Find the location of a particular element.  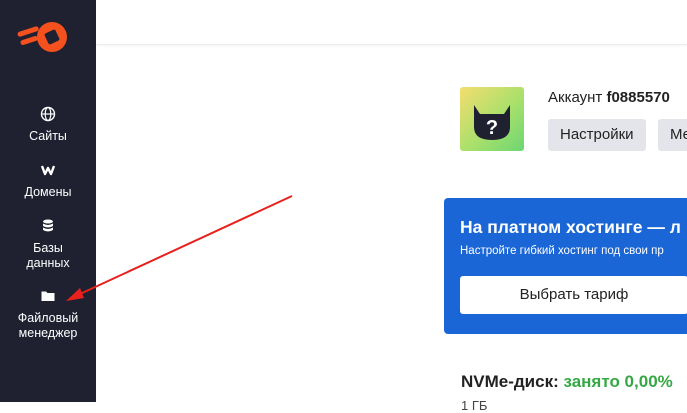

promo-title: На платном хостинге — л is located at coordinates (570, 227).